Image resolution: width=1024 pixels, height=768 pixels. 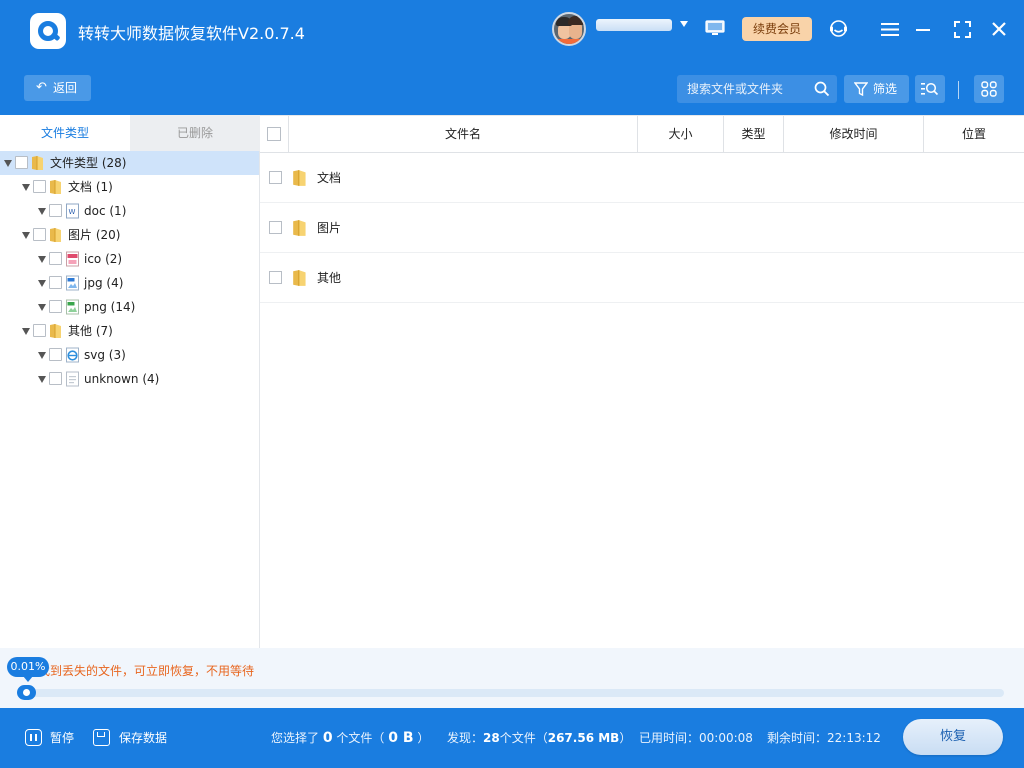 I want to click on tree-item-label: 图片 (20), so click(x=94, y=235).